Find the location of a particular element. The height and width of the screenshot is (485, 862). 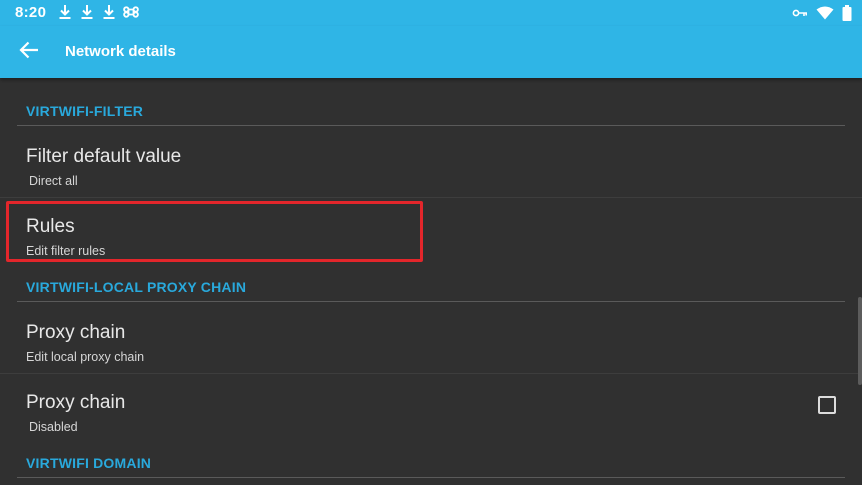

wifi-icon is located at coordinates (825, 15).